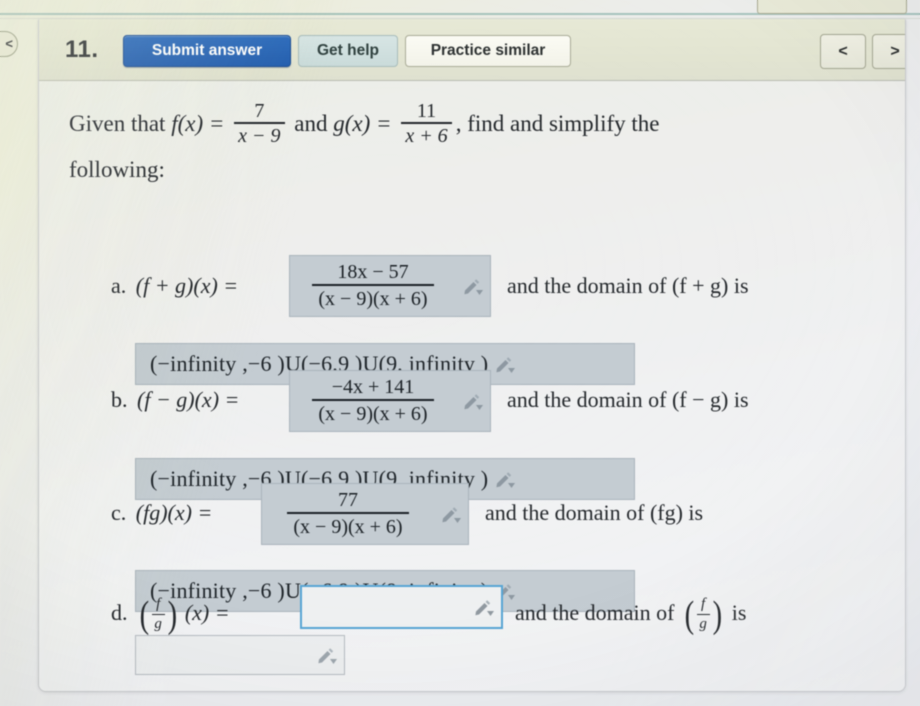 Image resolution: width=920 pixels, height=706 pixels. I want to click on practice-similar-button: Practice similar, so click(488, 51).